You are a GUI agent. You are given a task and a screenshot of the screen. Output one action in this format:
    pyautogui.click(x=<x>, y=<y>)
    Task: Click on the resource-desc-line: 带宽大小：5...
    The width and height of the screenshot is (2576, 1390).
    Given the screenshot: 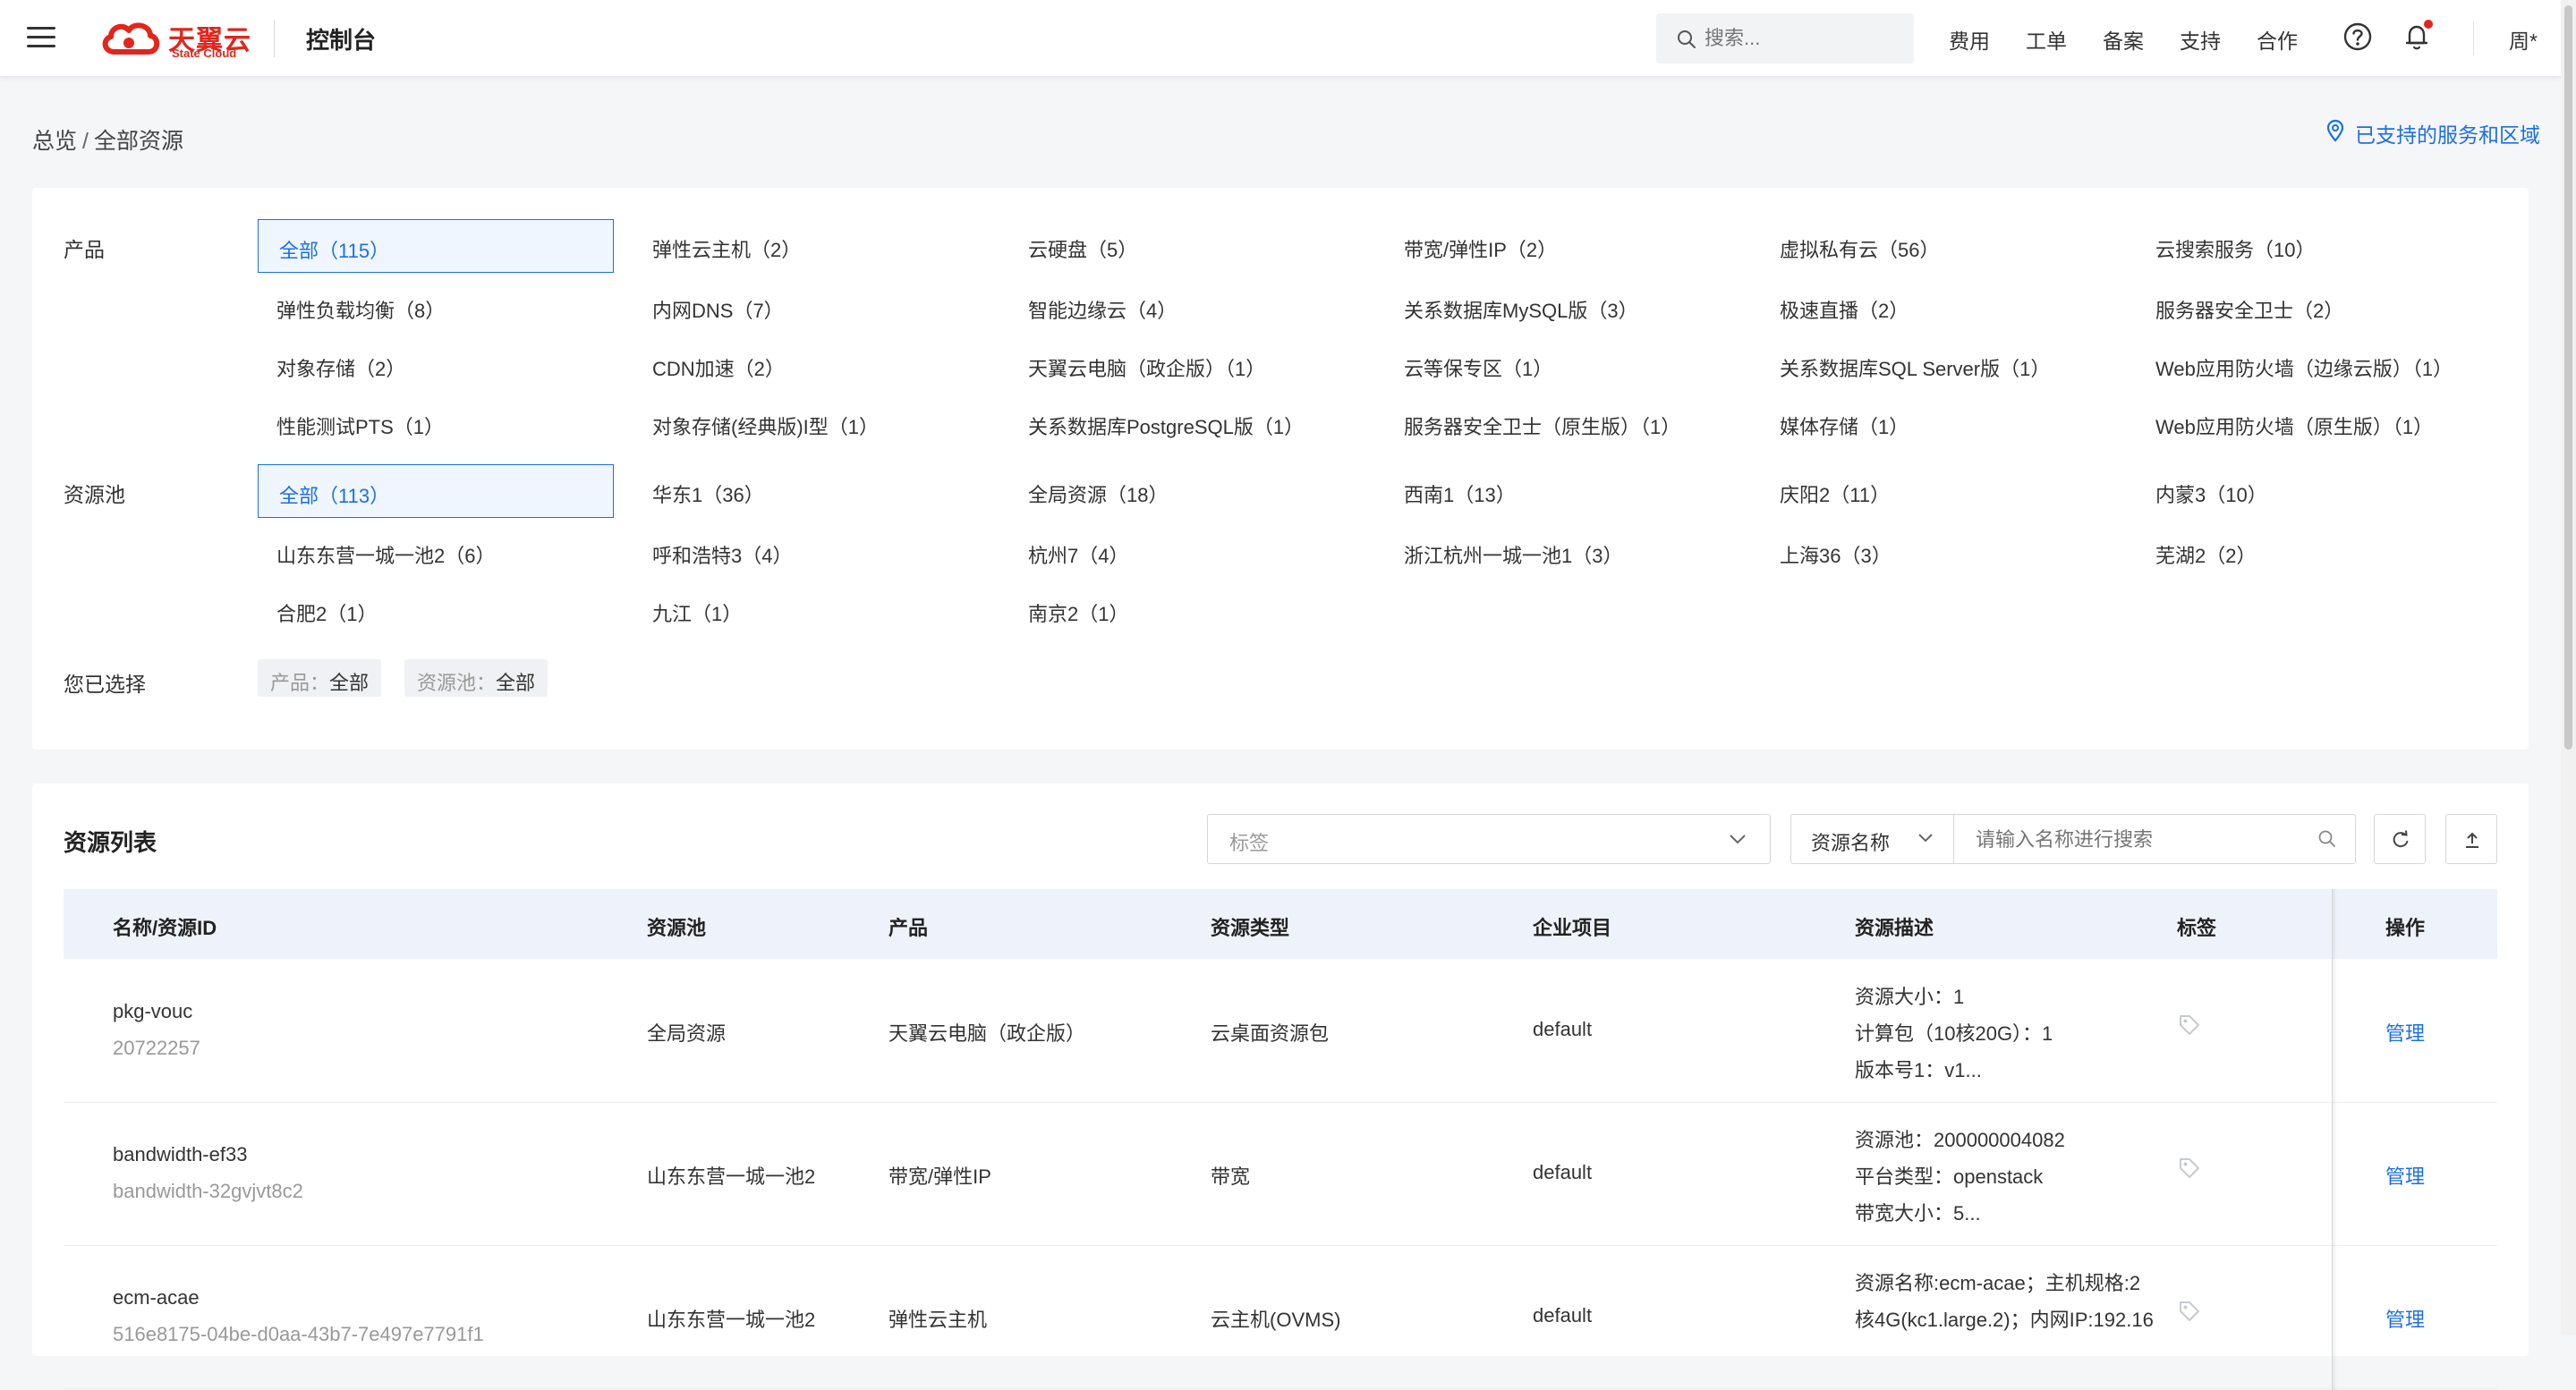 What is the action you would take?
    pyautogui.click(x=1918, y=1213)
    